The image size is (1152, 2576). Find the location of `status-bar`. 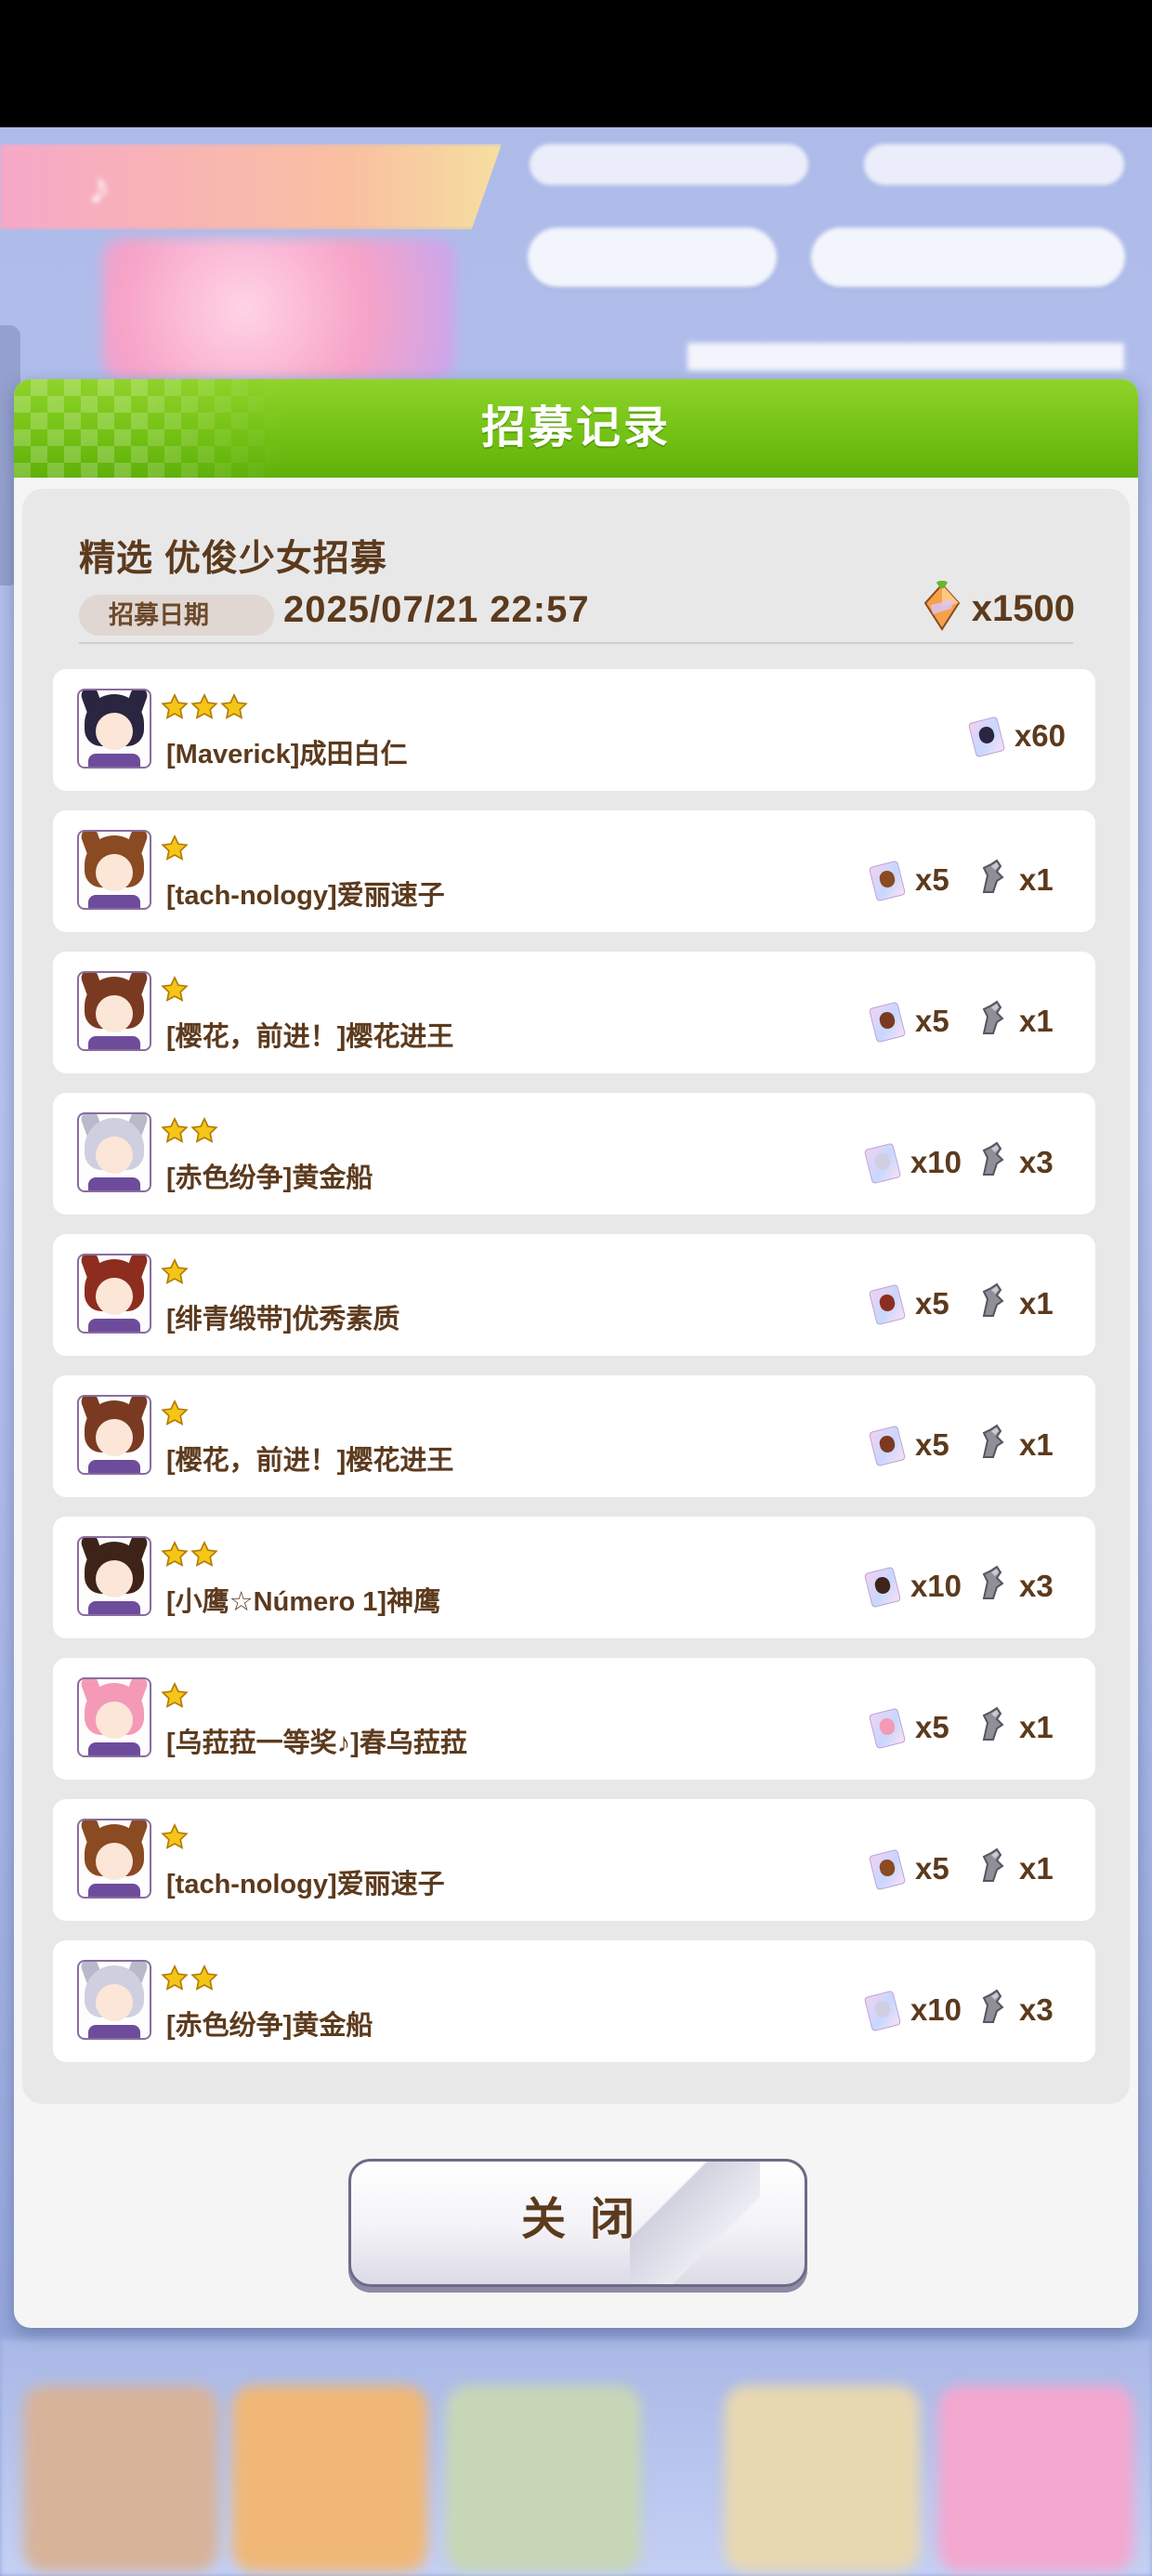

status-bar is located at coordinates (576, 63).